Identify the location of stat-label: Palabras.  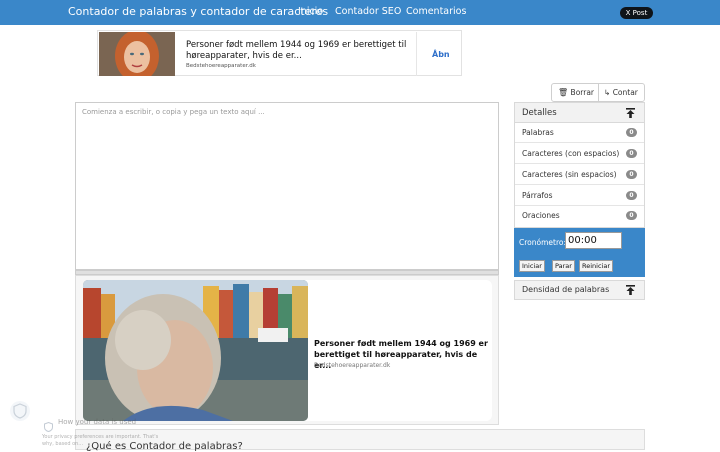
(538, 132).